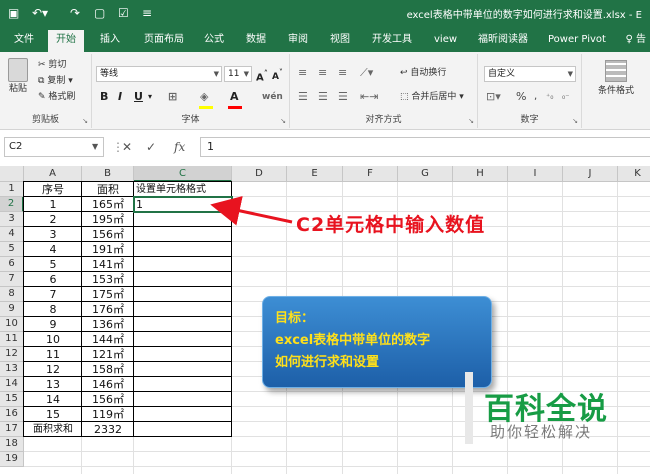 Image resolution: width=650 pixels, height=474 pixels. I want to click on cell-b5: 191㎡, so click(108, 249).